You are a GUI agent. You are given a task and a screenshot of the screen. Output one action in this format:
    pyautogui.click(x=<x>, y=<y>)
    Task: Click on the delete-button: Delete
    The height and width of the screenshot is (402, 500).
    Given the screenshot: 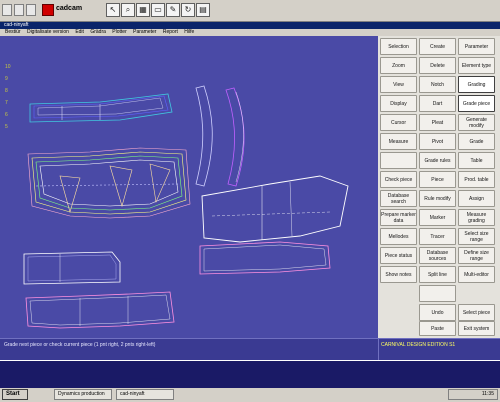 What is the action you would take?
    pyautogui.click(x=437, y=65)
    